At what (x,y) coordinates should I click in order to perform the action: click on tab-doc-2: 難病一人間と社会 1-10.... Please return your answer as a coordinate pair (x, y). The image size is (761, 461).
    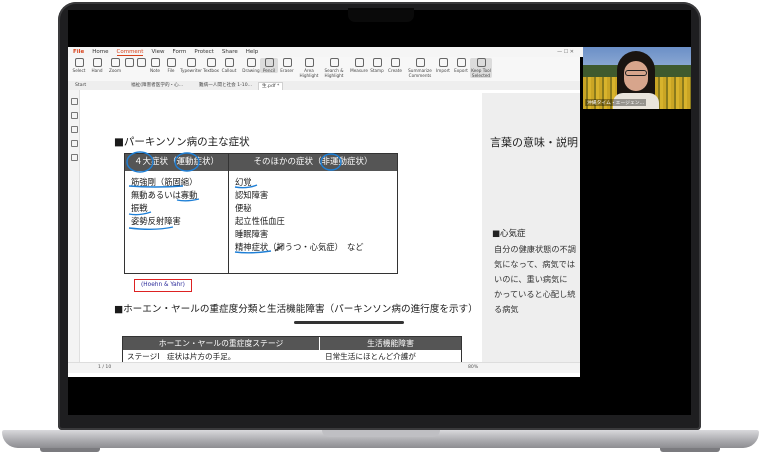
    Looking at the image, I should click on (225, 85).